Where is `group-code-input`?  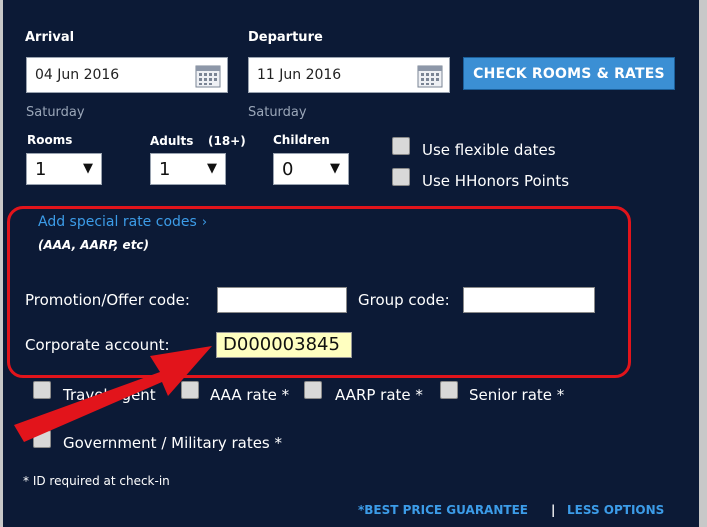 group-code-input is located at coordinates (529, 300).